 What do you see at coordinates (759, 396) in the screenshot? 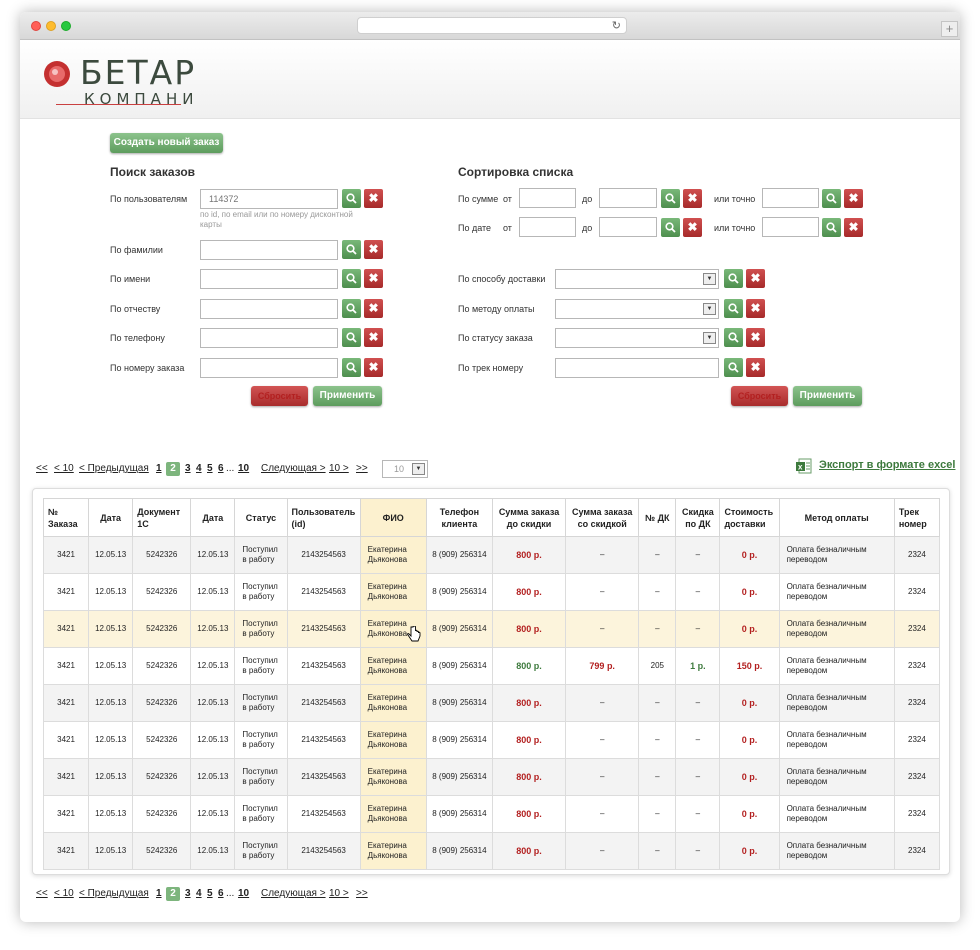
I see `sort-reset-button: Сбросить` at bounding box center [759, 396].